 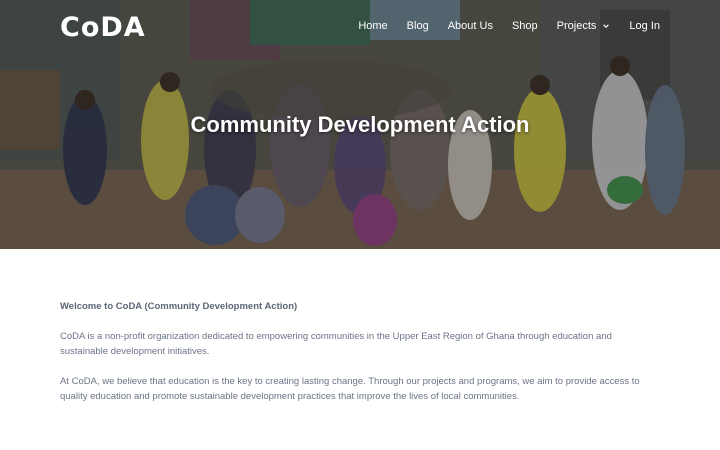 I want to click on nav-about-link: About Us, so click(x=470, y=26).